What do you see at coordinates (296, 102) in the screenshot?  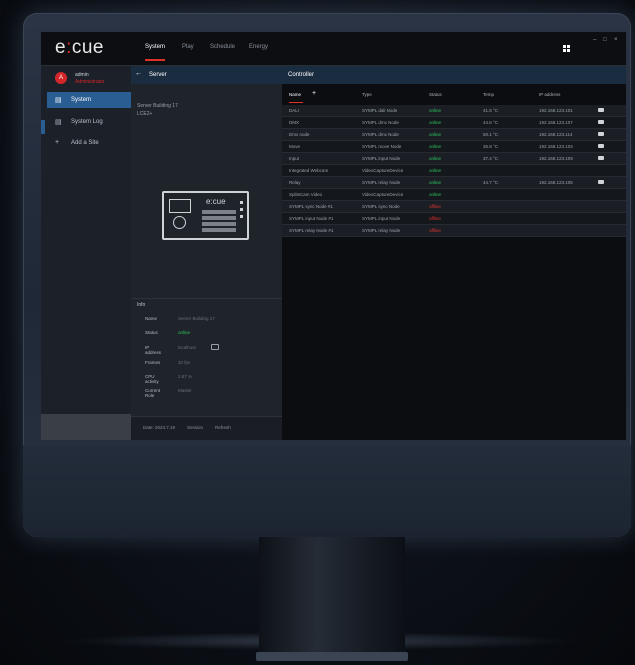 I see `sort-indicator` at bounding box center [296, 102].